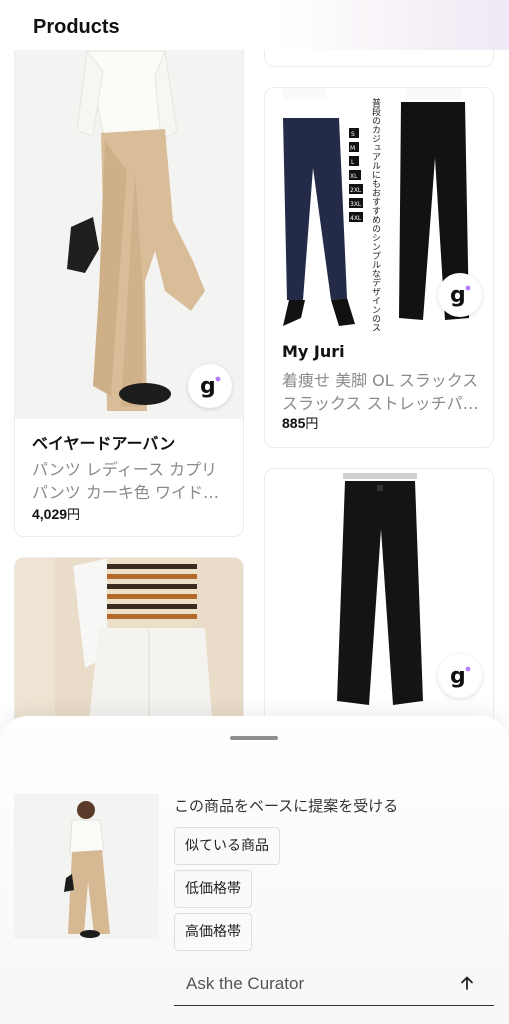  What do you see at coordinates (254, 738) in the screenshot?
I see `sheet-grabber` at bounding box center [254, 738].